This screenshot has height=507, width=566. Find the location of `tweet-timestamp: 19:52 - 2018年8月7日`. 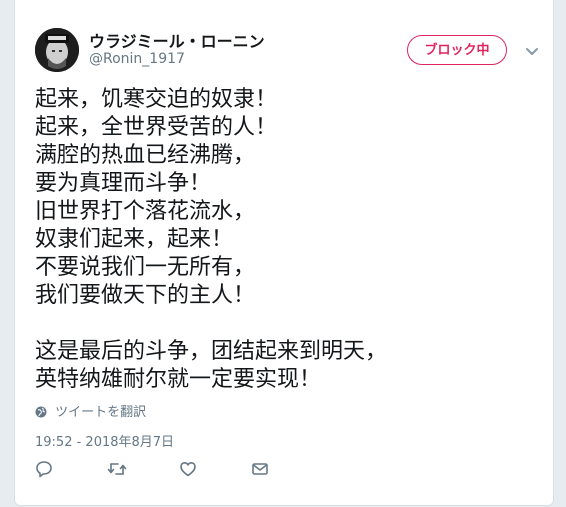

tweet-timestamp: 19:52 - 2018年8月7日 is located at coordinates (104, 440).